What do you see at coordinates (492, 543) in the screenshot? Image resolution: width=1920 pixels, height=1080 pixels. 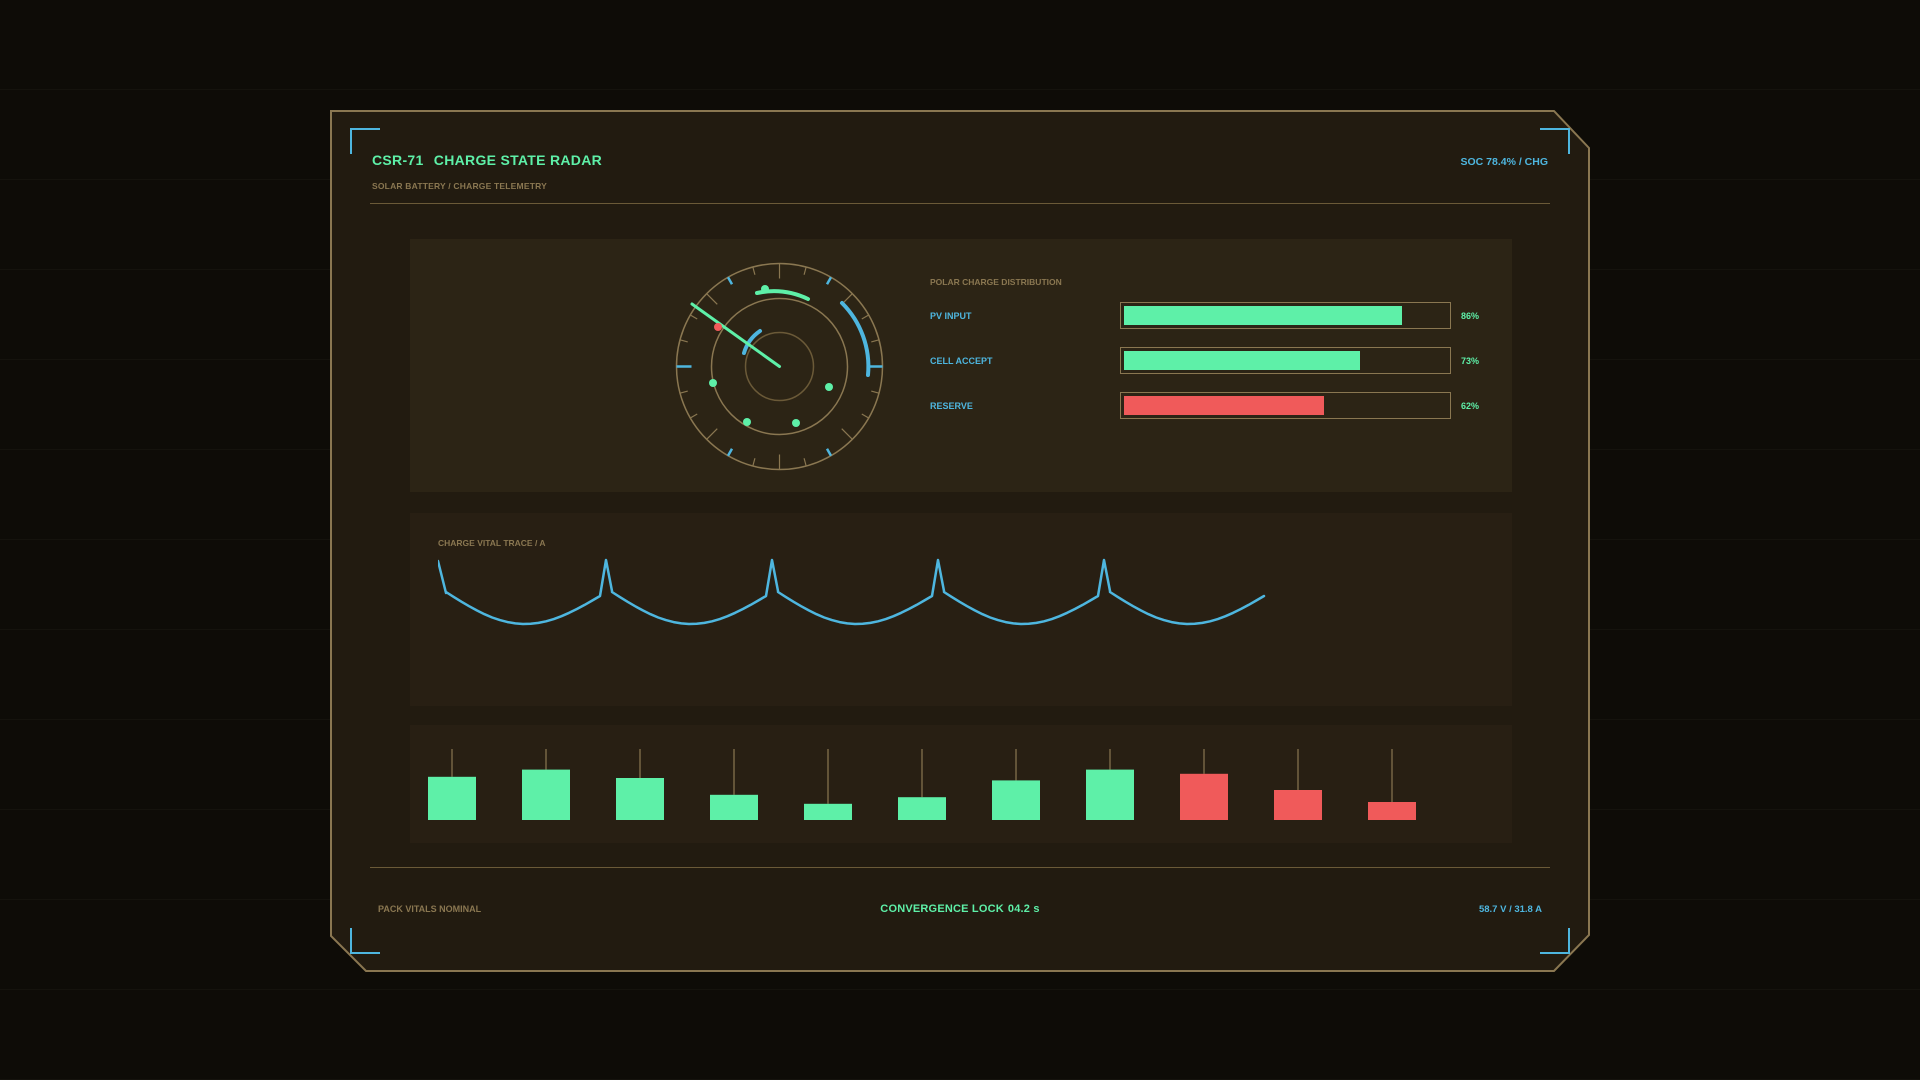 I see `trace-title: CHARGE VITAL TRACE / A` at bounding box center [492, 543].